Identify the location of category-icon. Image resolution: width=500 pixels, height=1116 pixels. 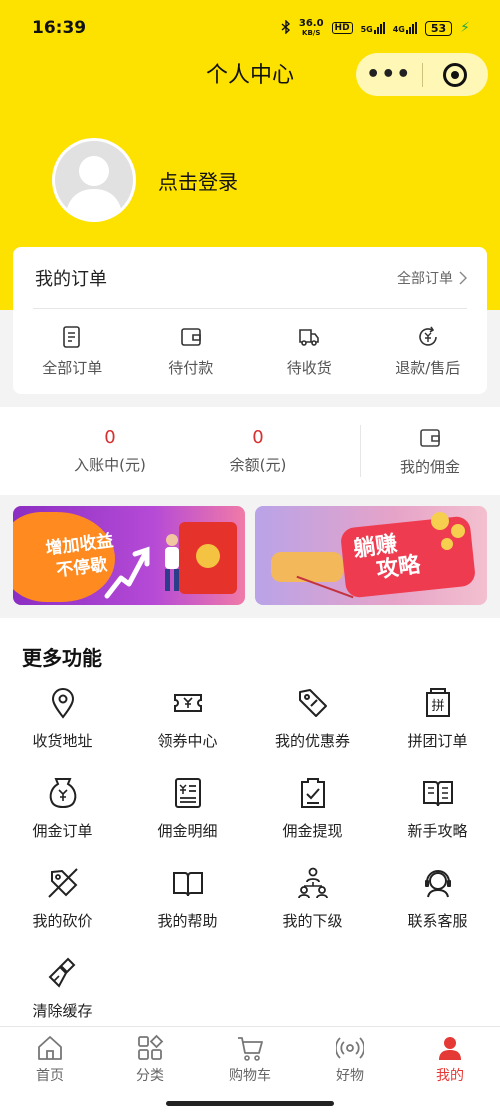
(151, 1047).